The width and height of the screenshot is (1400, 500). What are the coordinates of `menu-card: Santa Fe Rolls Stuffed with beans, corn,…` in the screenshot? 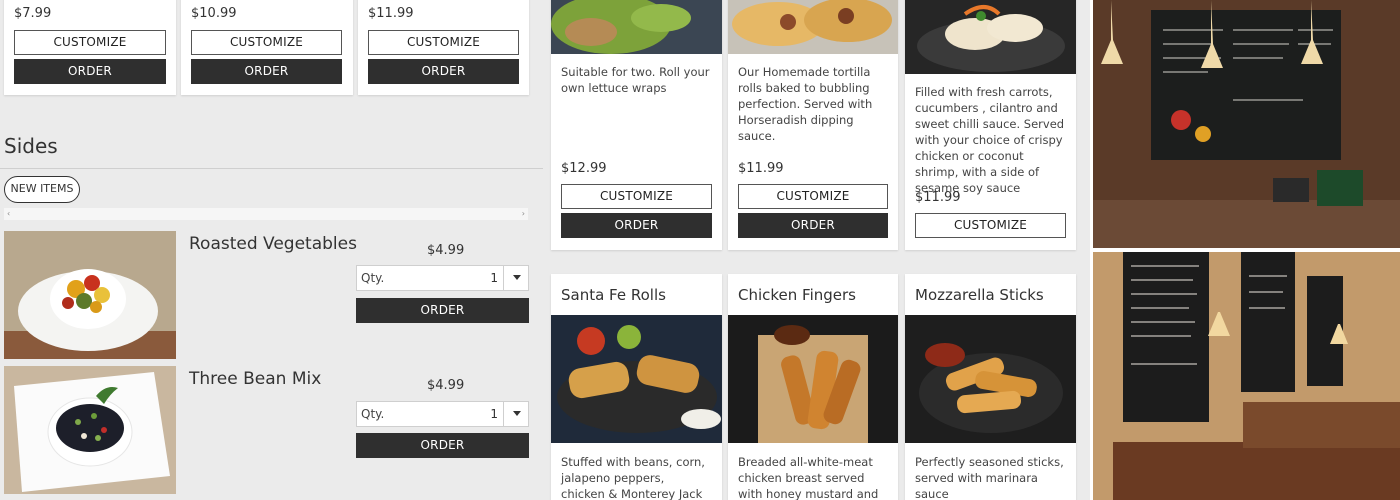 It's located at (636, 387).